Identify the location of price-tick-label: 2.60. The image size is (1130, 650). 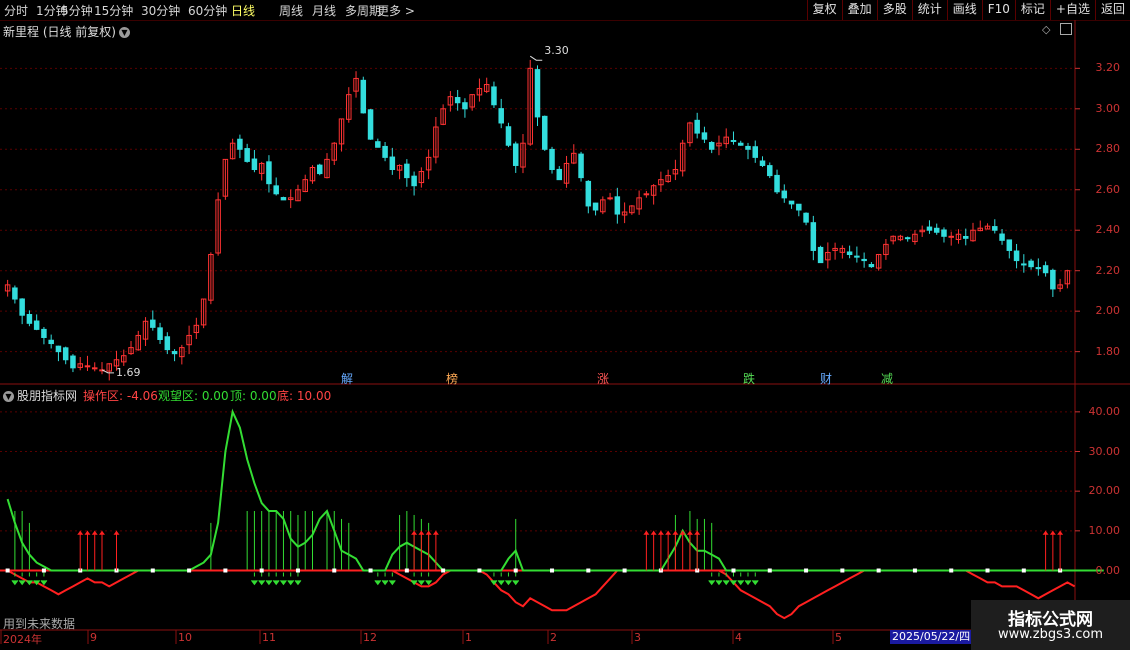
(1108, 189).